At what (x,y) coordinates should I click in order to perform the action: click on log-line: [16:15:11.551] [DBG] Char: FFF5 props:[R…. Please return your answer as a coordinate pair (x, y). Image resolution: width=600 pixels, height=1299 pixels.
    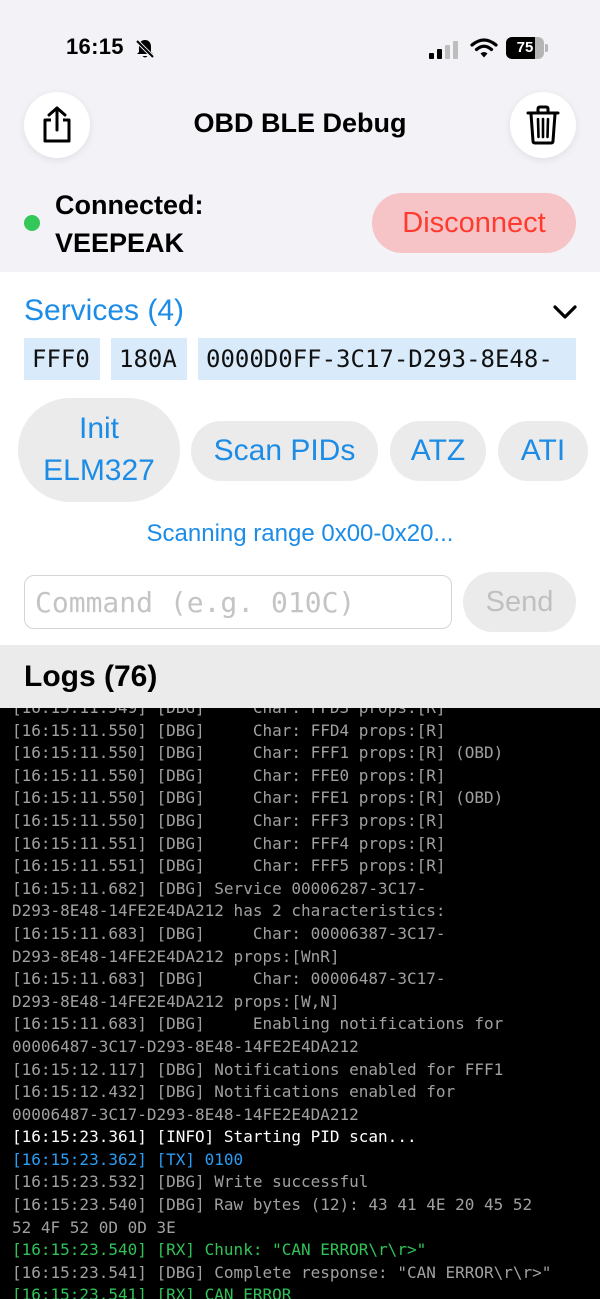
    Looking at the image, I should click on (229, 866).